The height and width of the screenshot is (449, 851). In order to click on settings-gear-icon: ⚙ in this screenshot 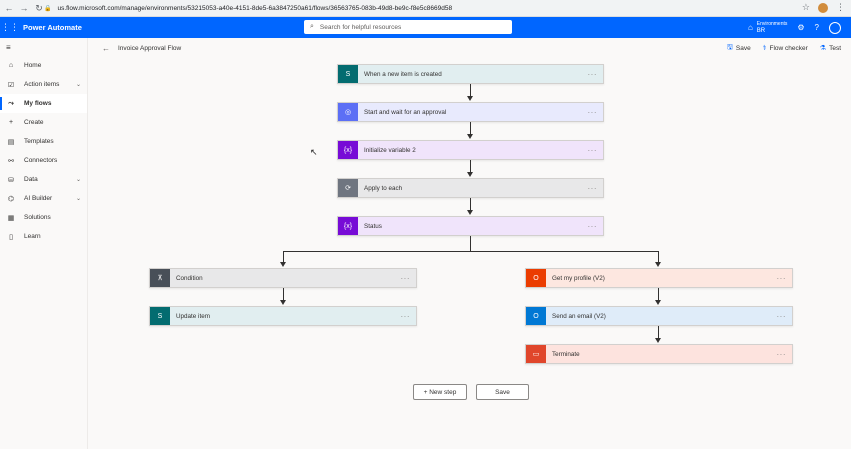, I will do `click(800, 27)`.